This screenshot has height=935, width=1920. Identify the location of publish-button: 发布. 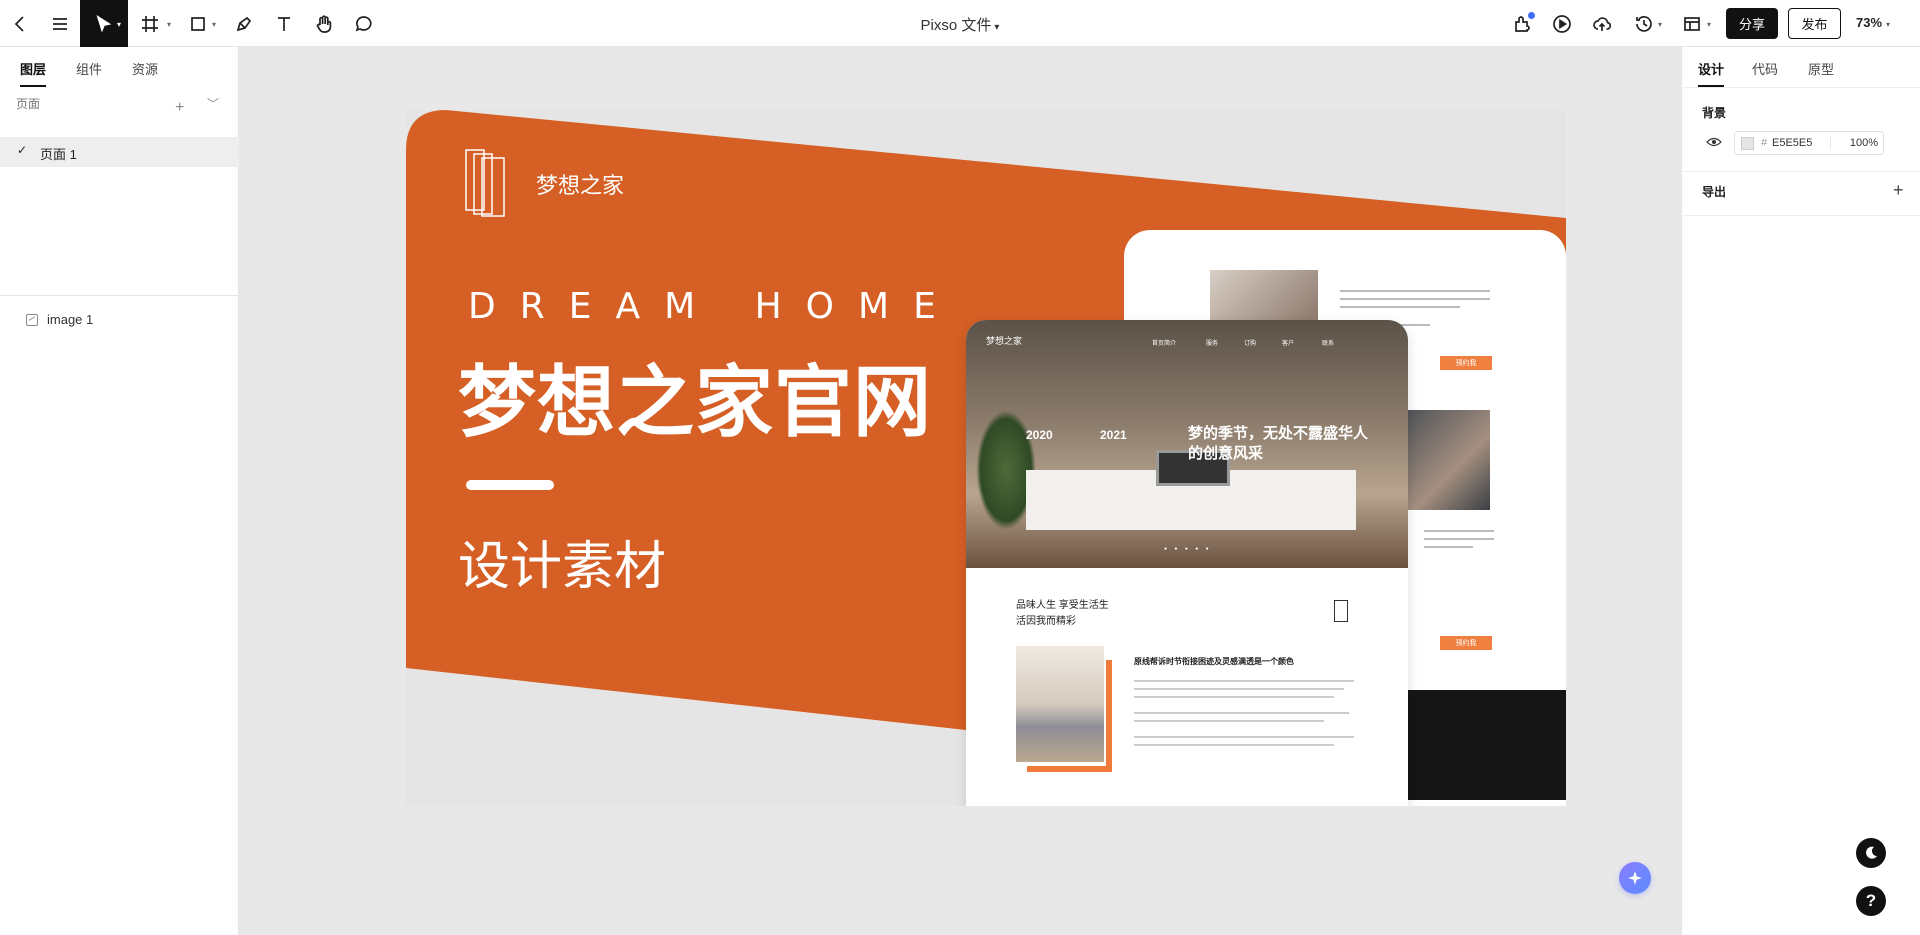
(1814, 23).